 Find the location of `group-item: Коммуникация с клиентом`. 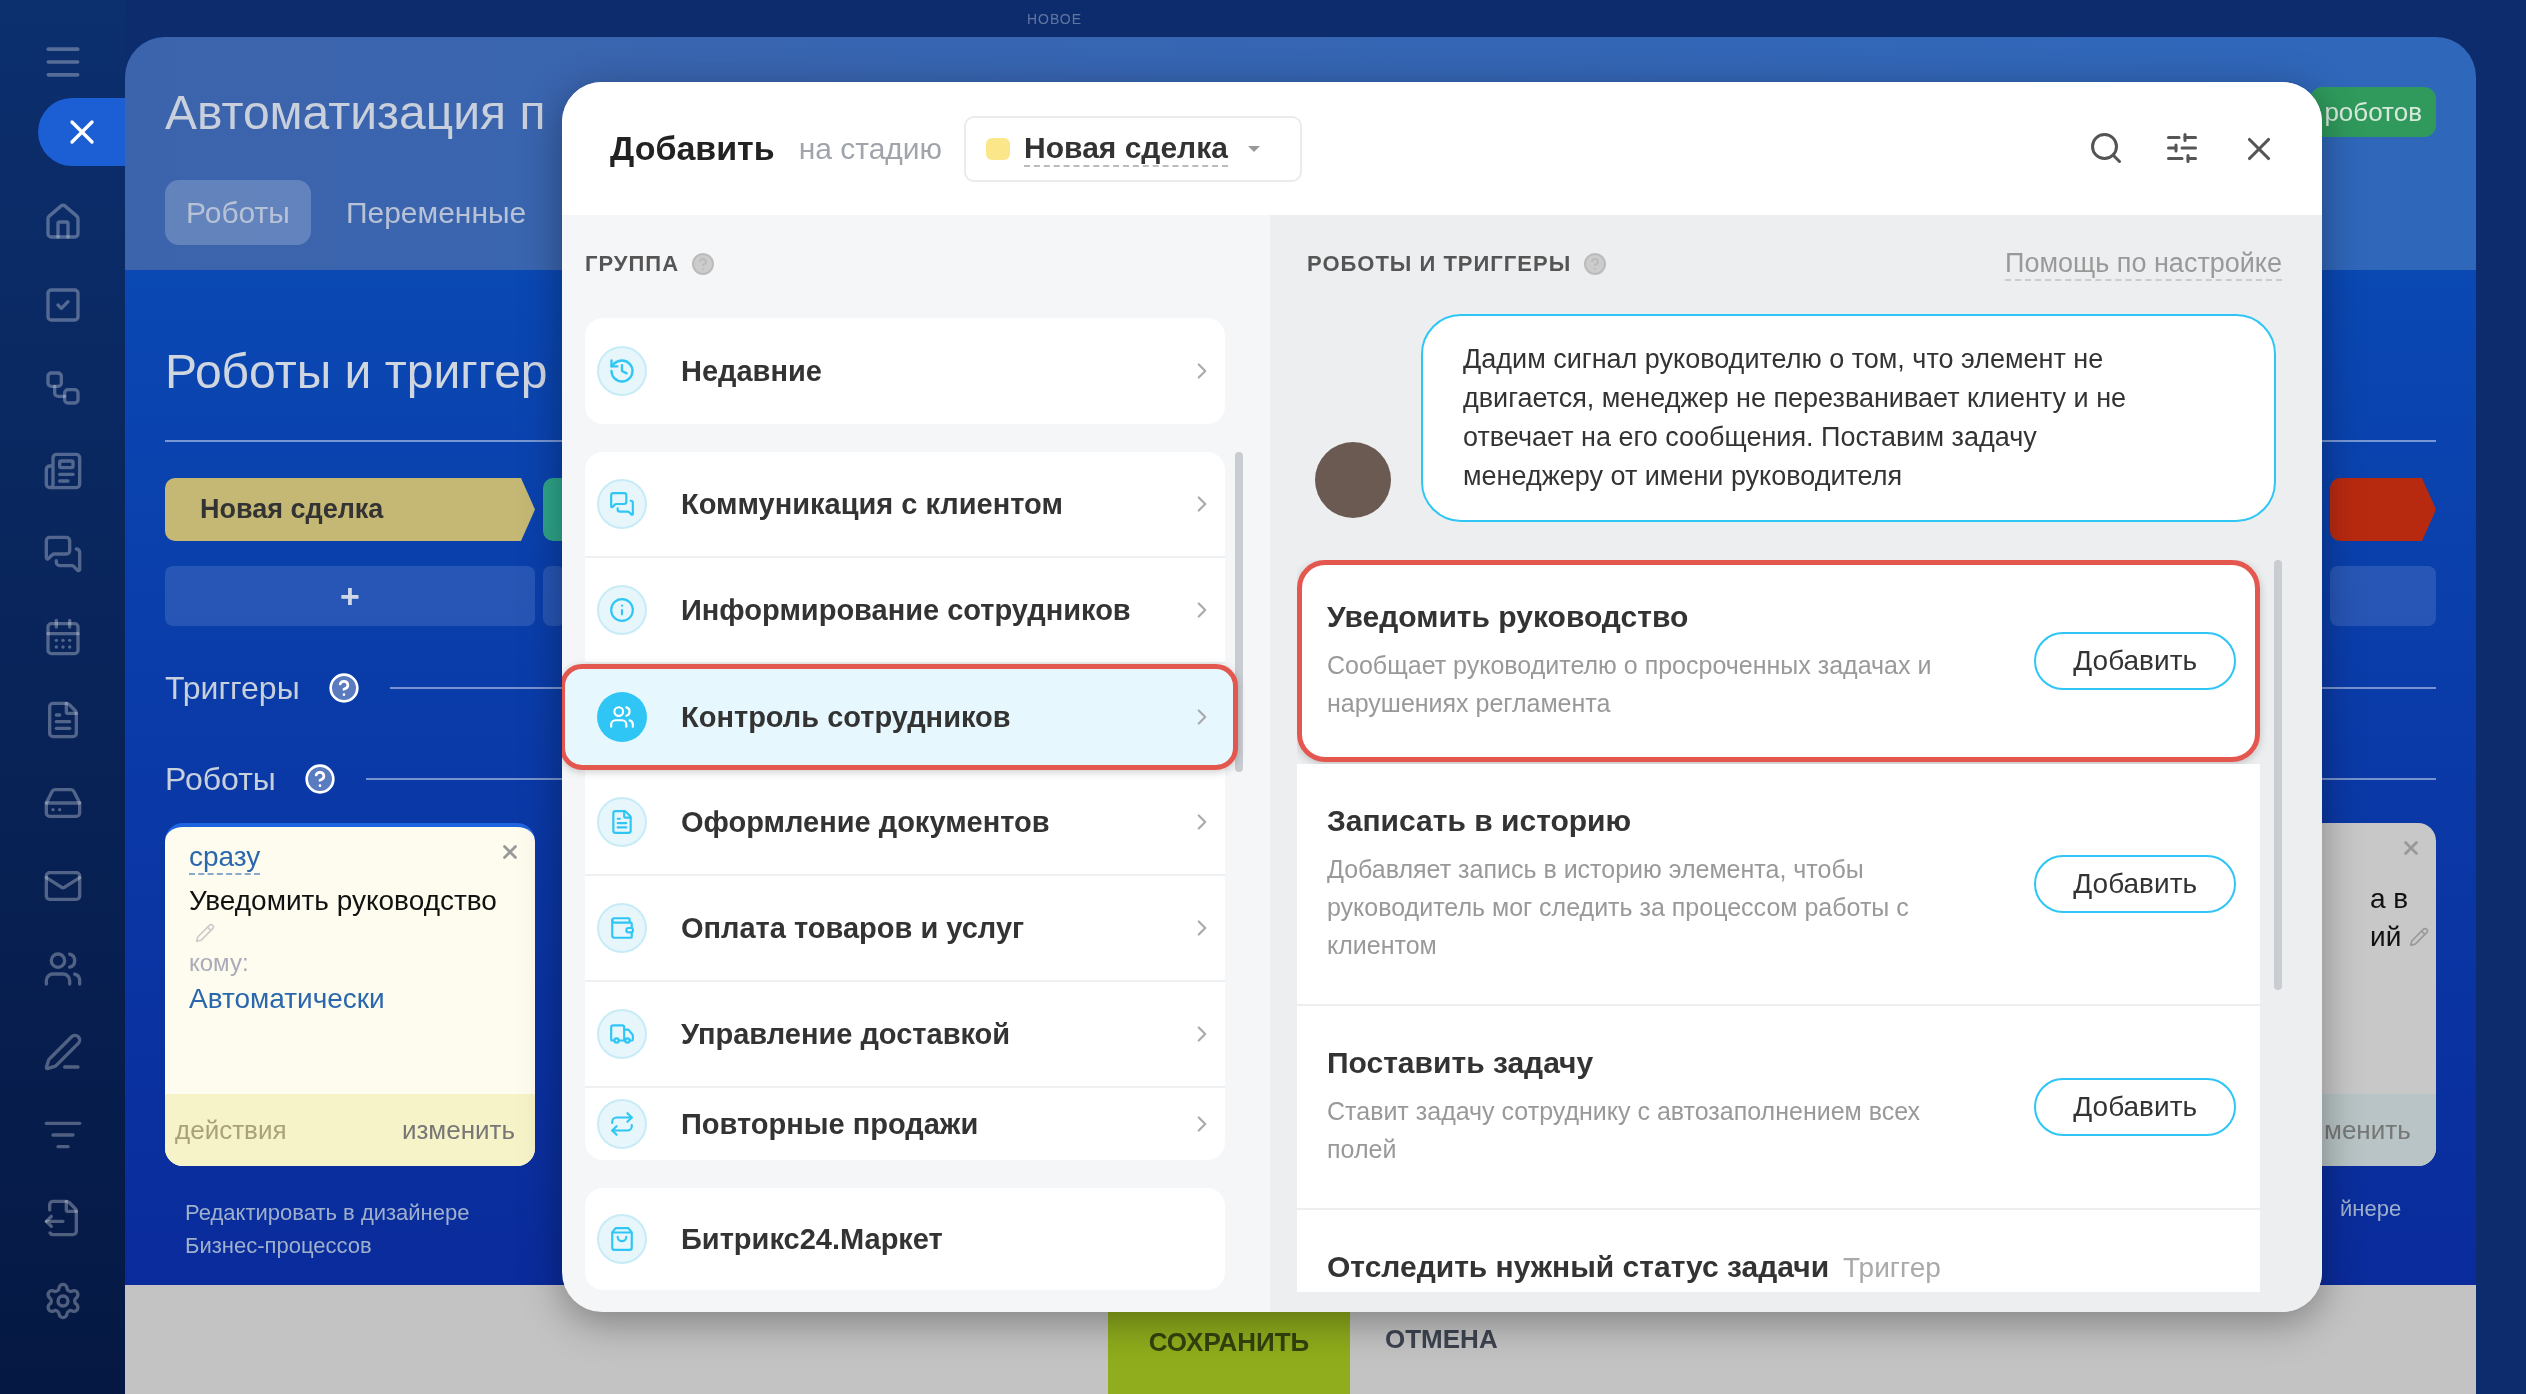

group-item: Коммуникация с клиентом is located at coordinates (905, 505).